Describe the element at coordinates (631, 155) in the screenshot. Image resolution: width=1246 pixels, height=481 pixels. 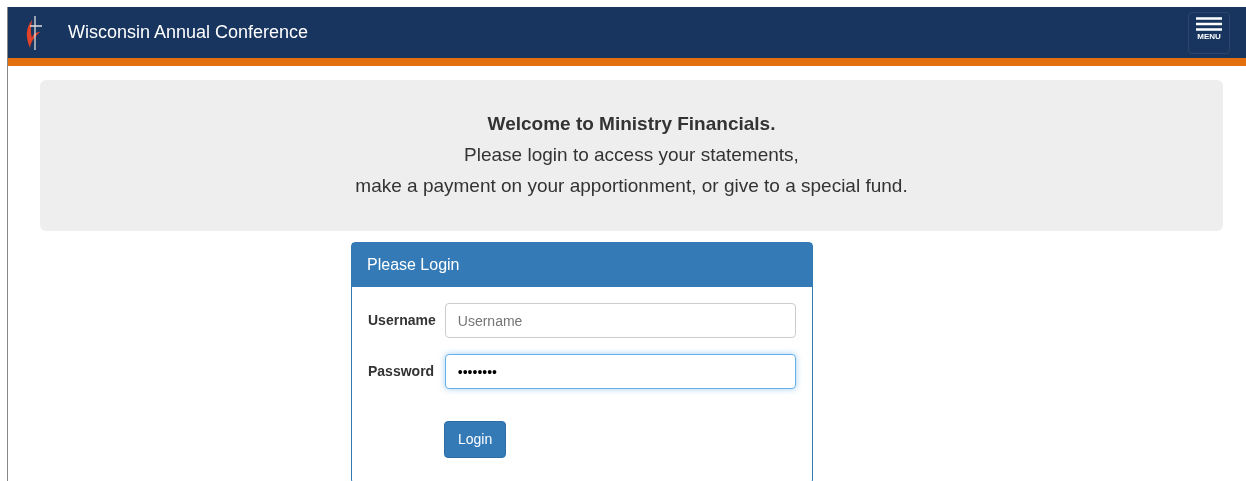
I see `welcome-text-line: Please login to access your statements,` at that location.